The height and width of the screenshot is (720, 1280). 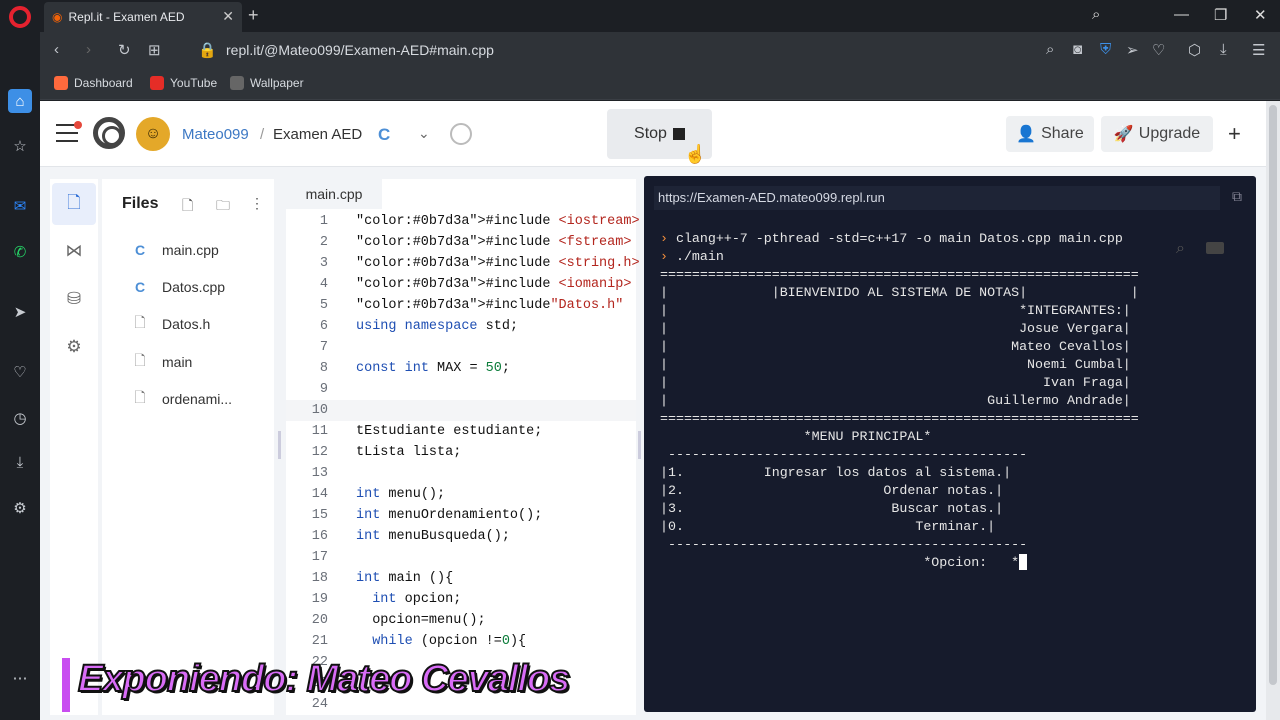 What do you see at coordinates (316, 684) in the screenshot?
I see `video-caption: Exponiendo: Mateo Cevallos` at bounding box center [316, 684].